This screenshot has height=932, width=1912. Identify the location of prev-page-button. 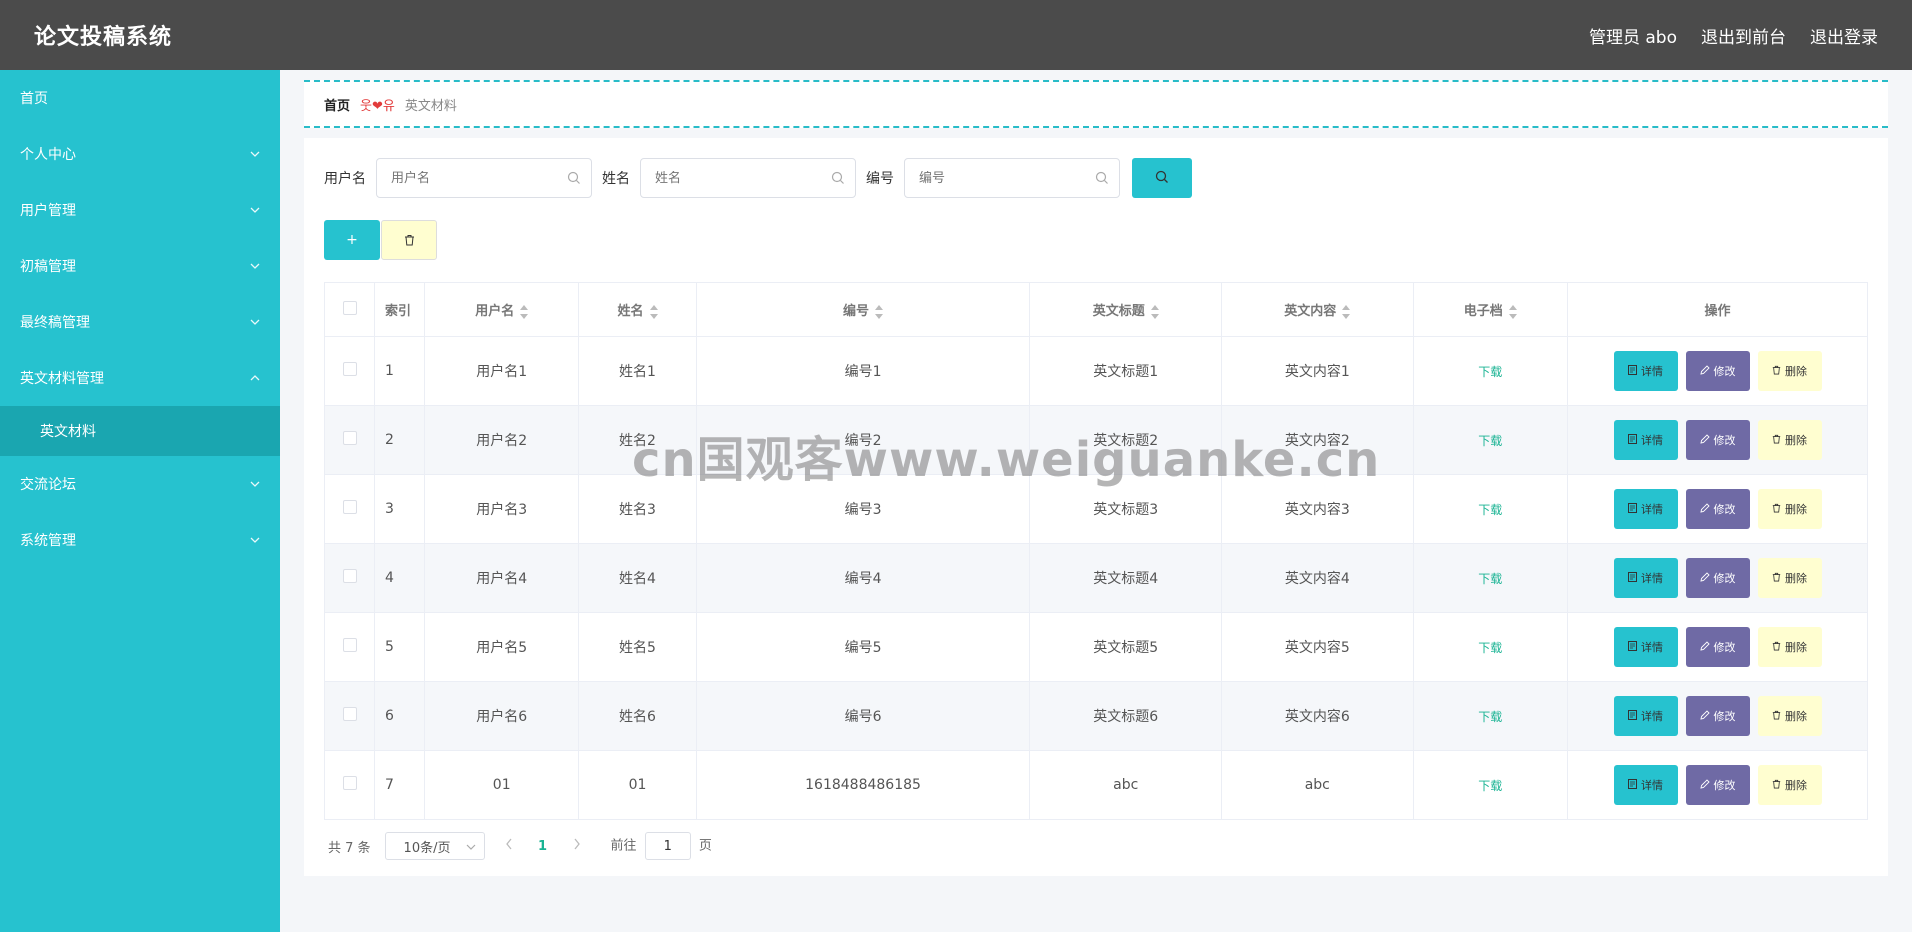
(509, 846).